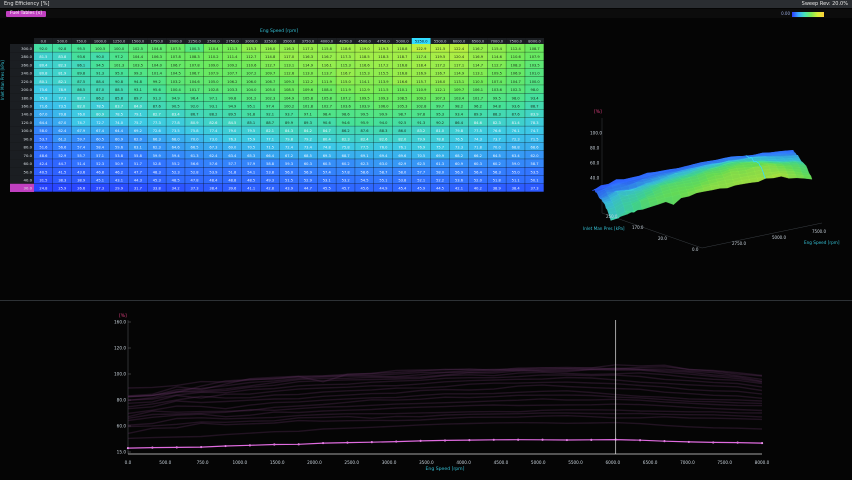  I want to click on surface-patch, so click(764, 158).